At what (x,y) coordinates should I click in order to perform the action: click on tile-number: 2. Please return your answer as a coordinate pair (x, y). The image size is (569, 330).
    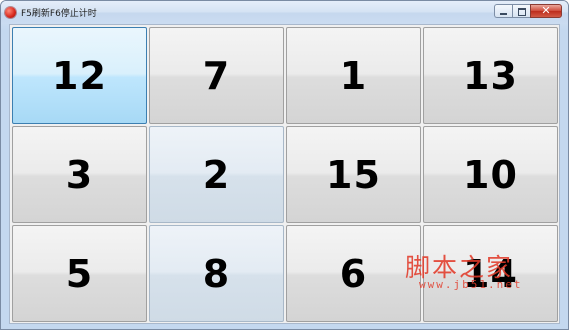
    Looking at the image, I should click on (216, 174).